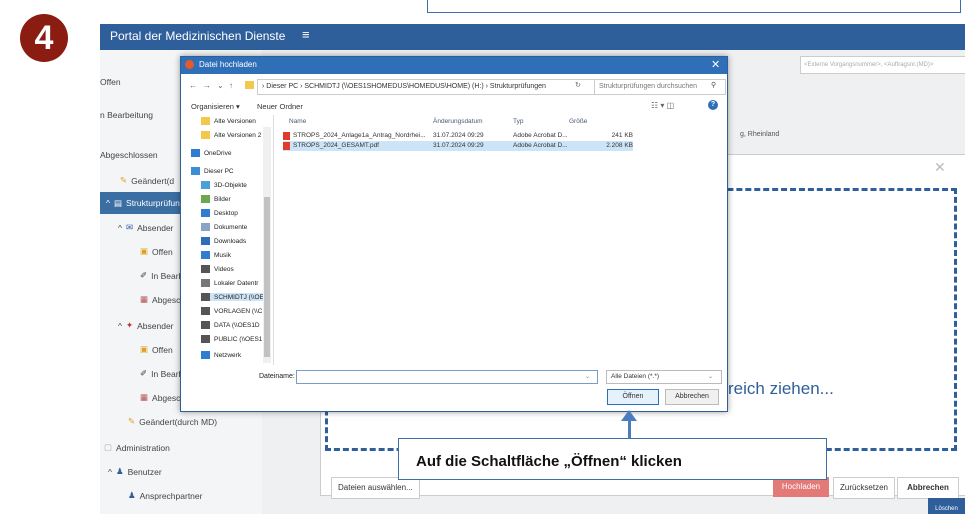 The width and height of the screenshot is (965, 514). What do you see at coordinates (135, 471) in the screenshot?
I see `sidebar-item-benutzer: ^ ♟ Benutzer` at bounding box center [135, 471].